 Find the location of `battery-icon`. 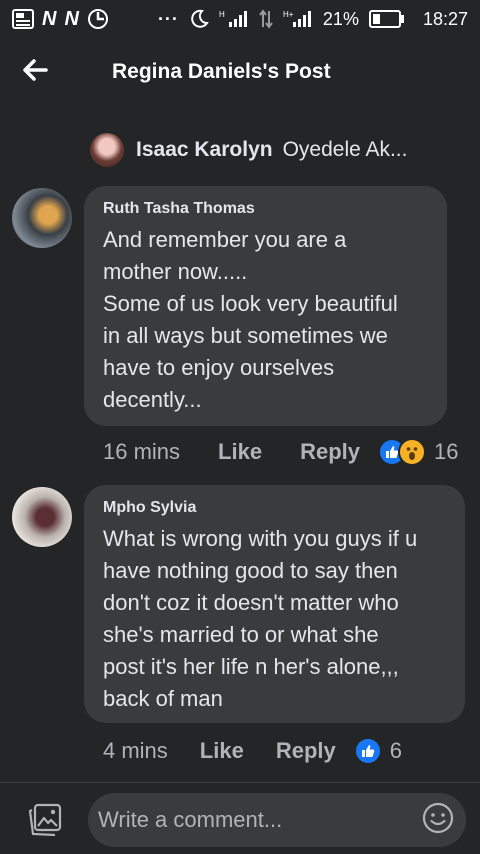

battery-icon is located at coordinates (386, 19).